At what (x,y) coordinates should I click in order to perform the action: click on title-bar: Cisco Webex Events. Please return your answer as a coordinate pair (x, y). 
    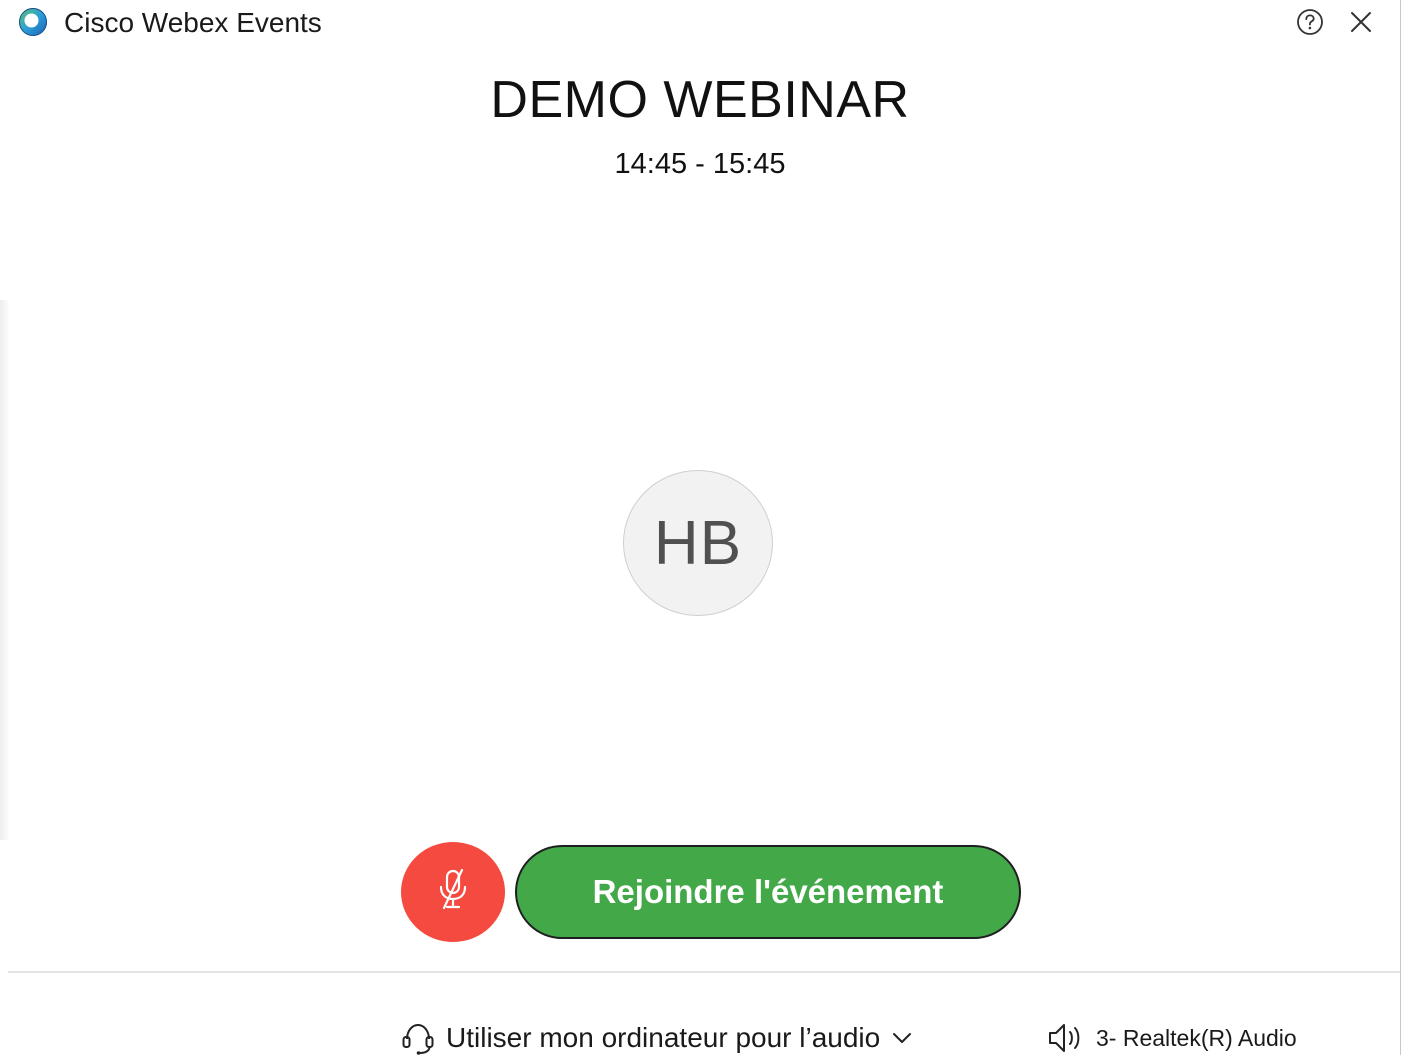
    Looking at the image, I should click on (700, 23).